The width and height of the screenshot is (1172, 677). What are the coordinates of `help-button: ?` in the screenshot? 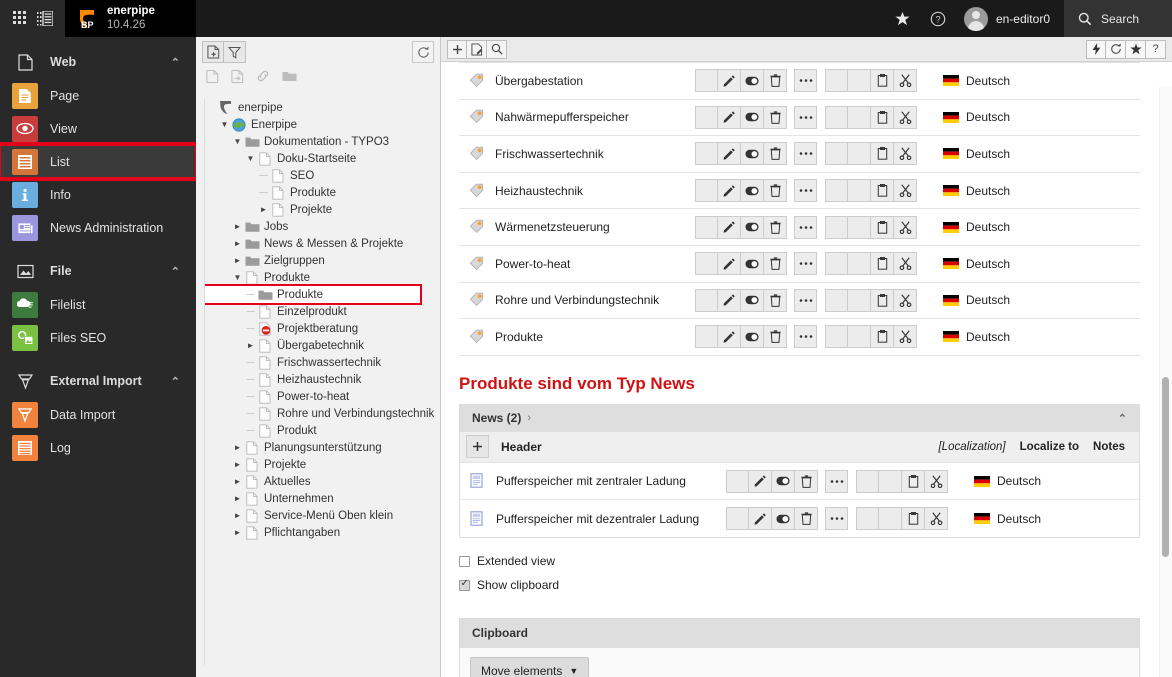 It's located at (1156, 49).